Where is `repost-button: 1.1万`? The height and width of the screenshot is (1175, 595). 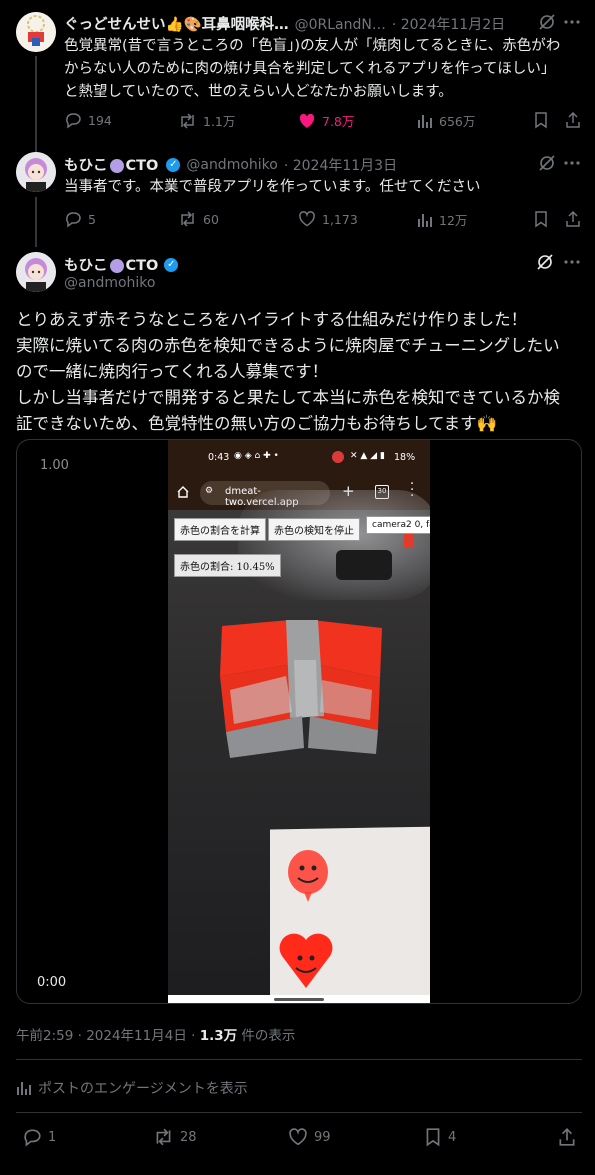 repost-button: 1.1万 is located at coordinates (206, 120).